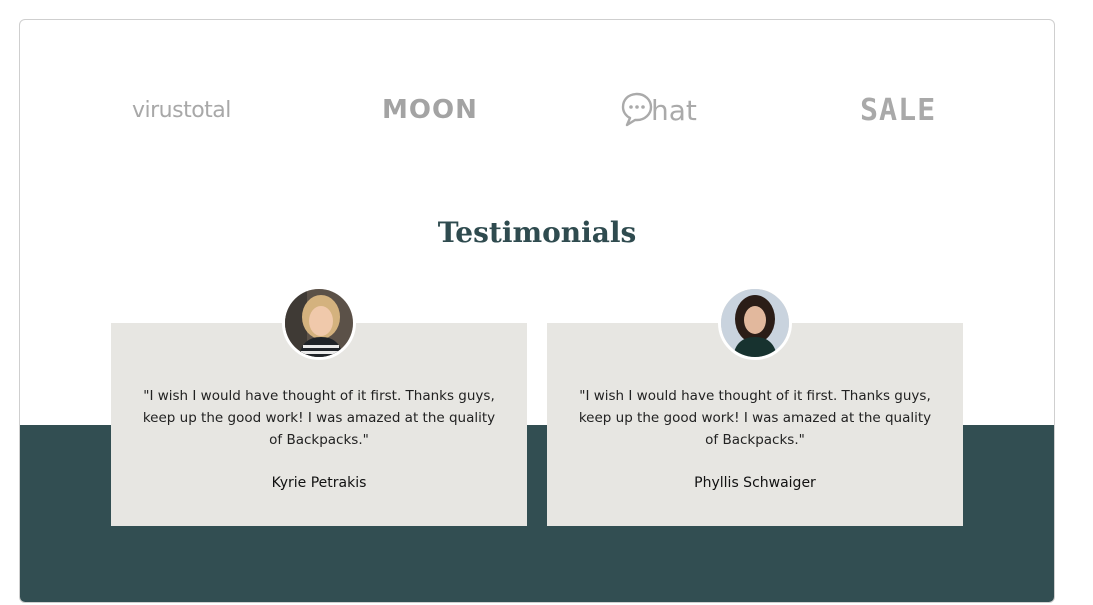 The width and height of the screenshot is (1093, 605). What do you see at coordinates (637, 109) in the screenshot?
I see `chat-bubble-icon` at bounding box center [637, 109].